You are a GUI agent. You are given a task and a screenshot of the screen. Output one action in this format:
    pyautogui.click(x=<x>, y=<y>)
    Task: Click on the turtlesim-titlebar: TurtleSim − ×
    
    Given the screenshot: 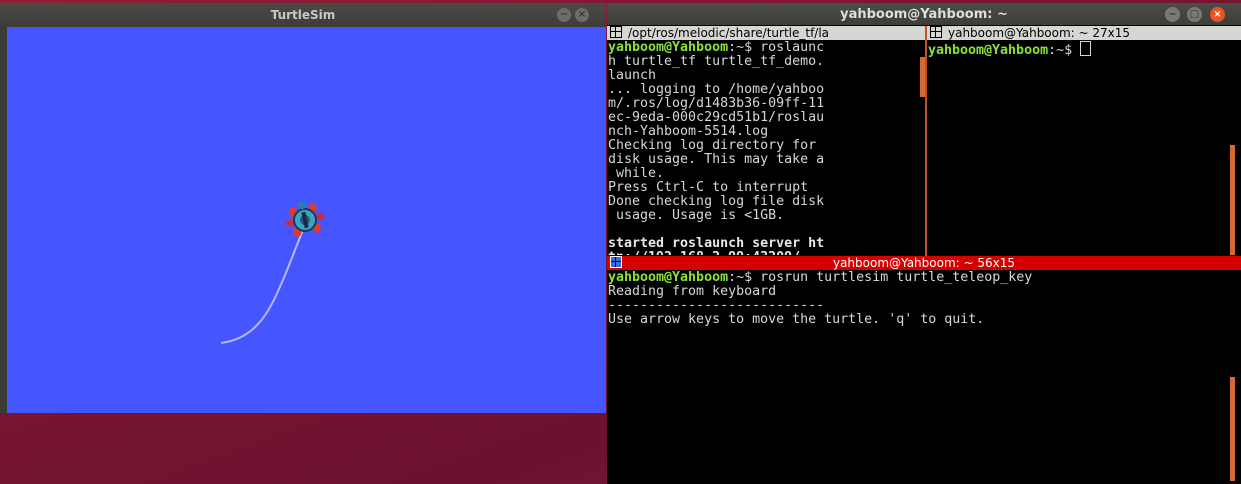 What is the action you would take?
    pyautogui.click(x=303, y=15)
    